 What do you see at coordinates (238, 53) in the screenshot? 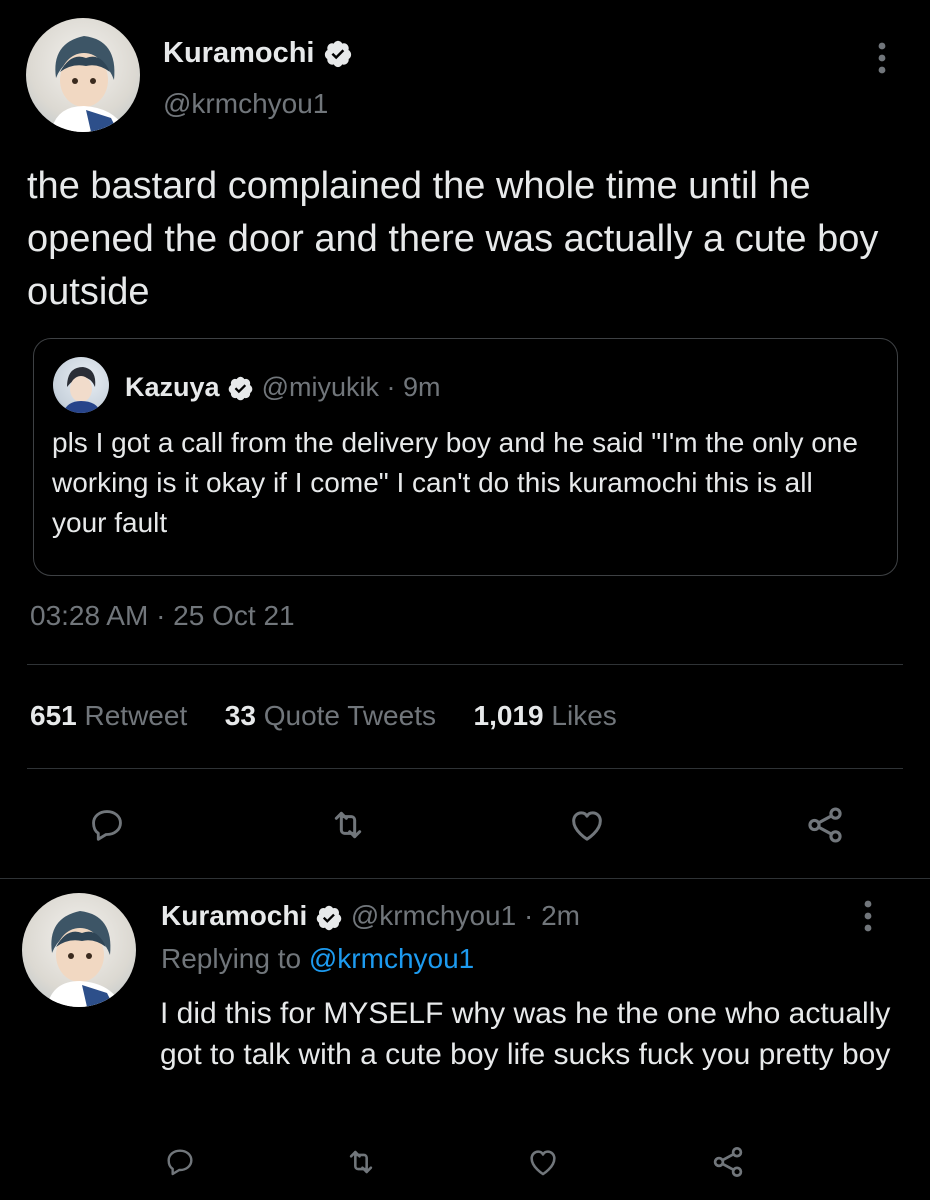
I see `main-author-name: Kuramochi` at bounding box center [238, 53].